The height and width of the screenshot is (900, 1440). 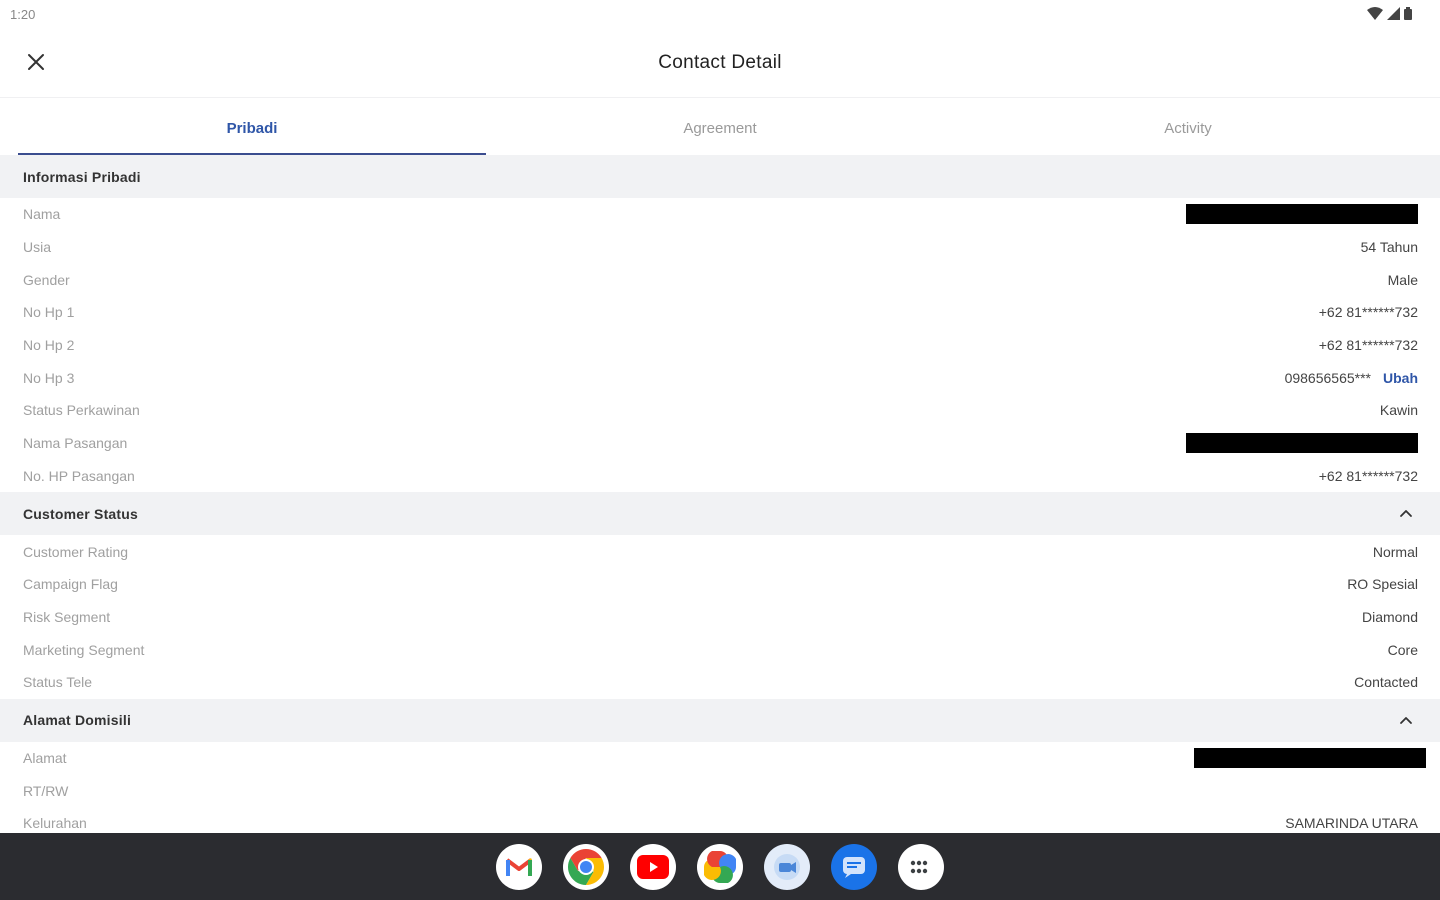 What do you see at coordinates (720, 443) in the screenshot?
I see `detail-row-nama-pasangan: Nama Pasangan` at bounding box center [720, 443].